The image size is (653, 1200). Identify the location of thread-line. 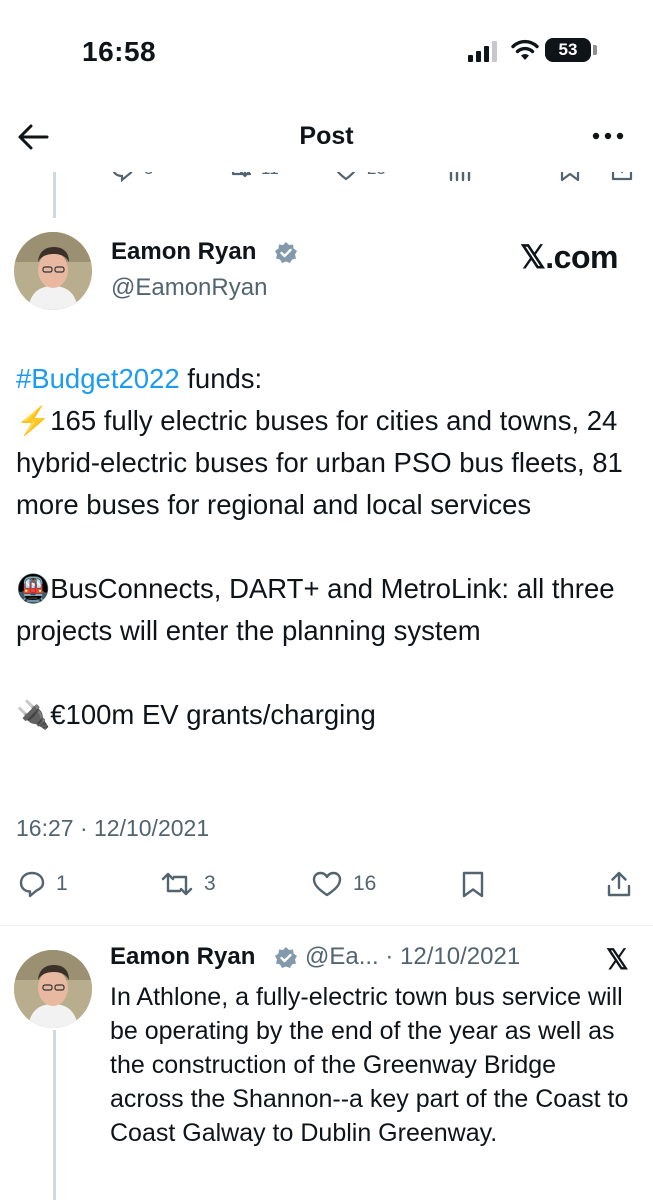
(54, 195).